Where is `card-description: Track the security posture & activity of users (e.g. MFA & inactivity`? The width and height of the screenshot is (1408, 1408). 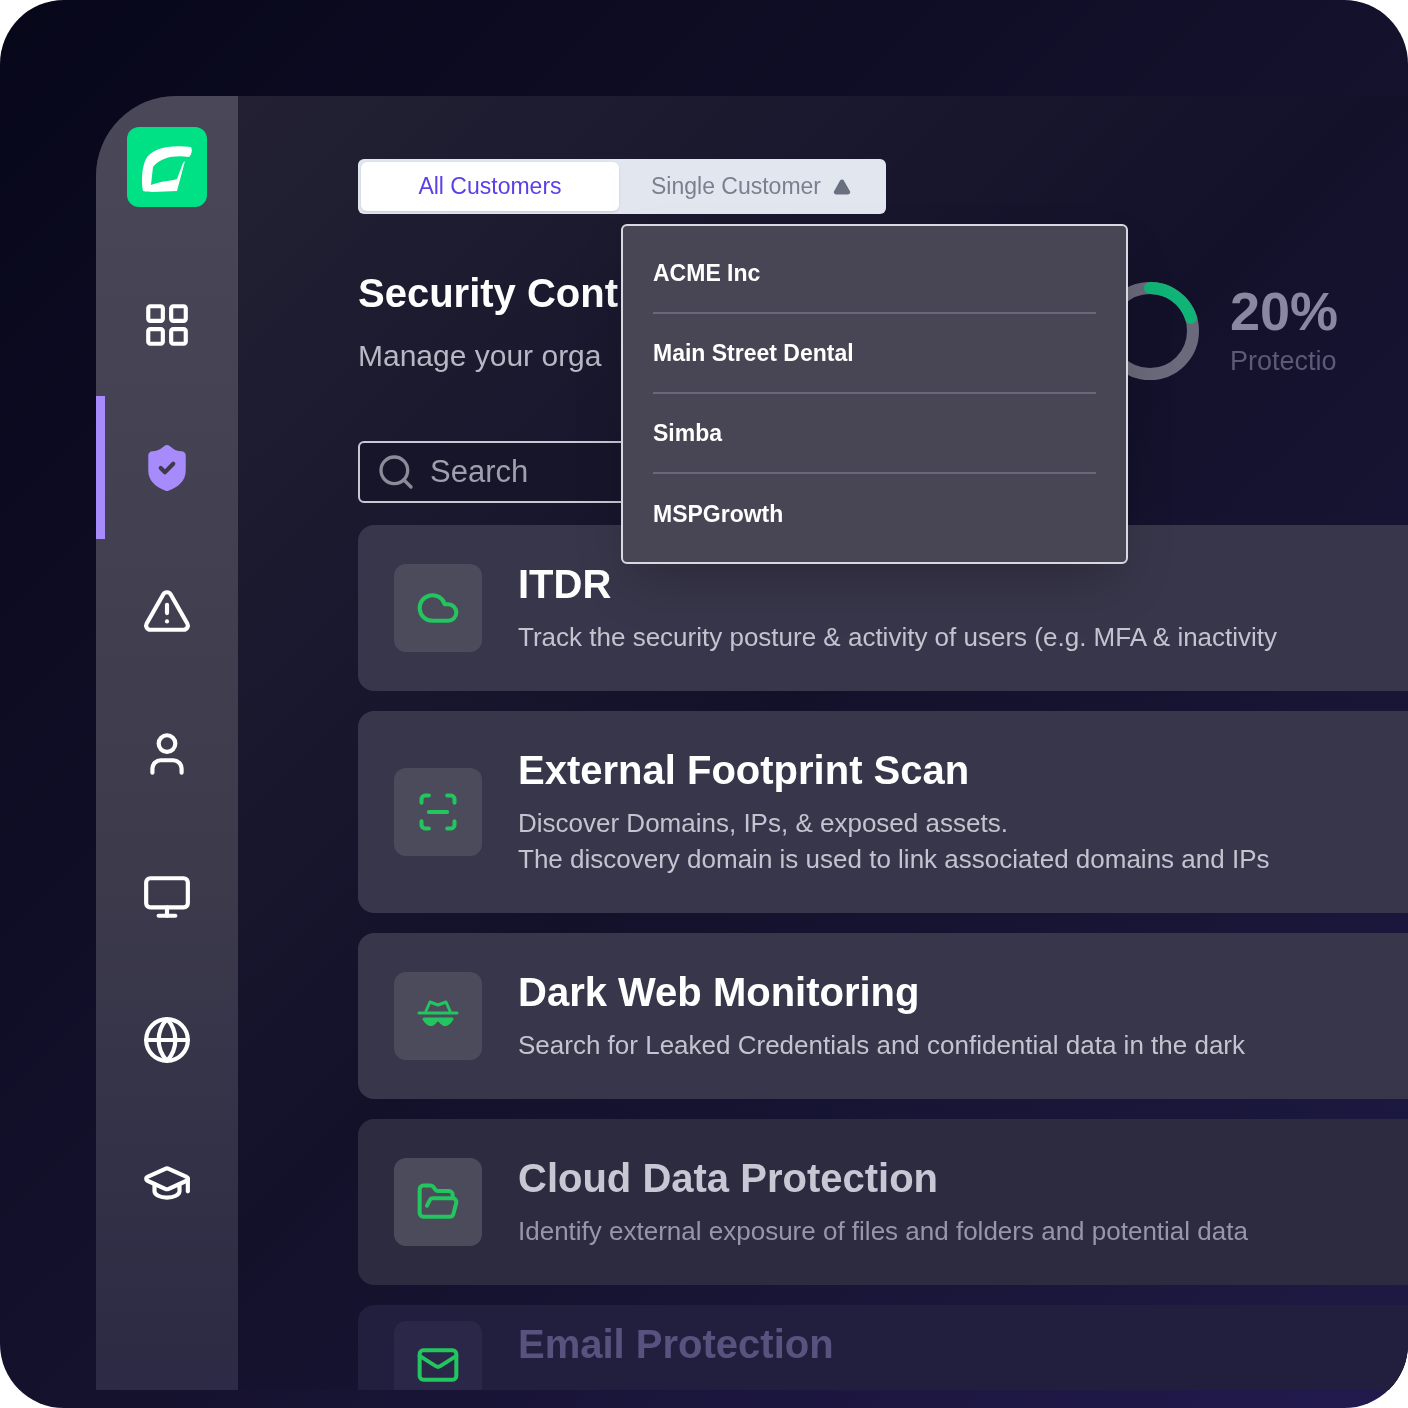 card-description: Track the security posture & activity of users (e.g. MFA & inactivity is located at coordinates (898, 637).